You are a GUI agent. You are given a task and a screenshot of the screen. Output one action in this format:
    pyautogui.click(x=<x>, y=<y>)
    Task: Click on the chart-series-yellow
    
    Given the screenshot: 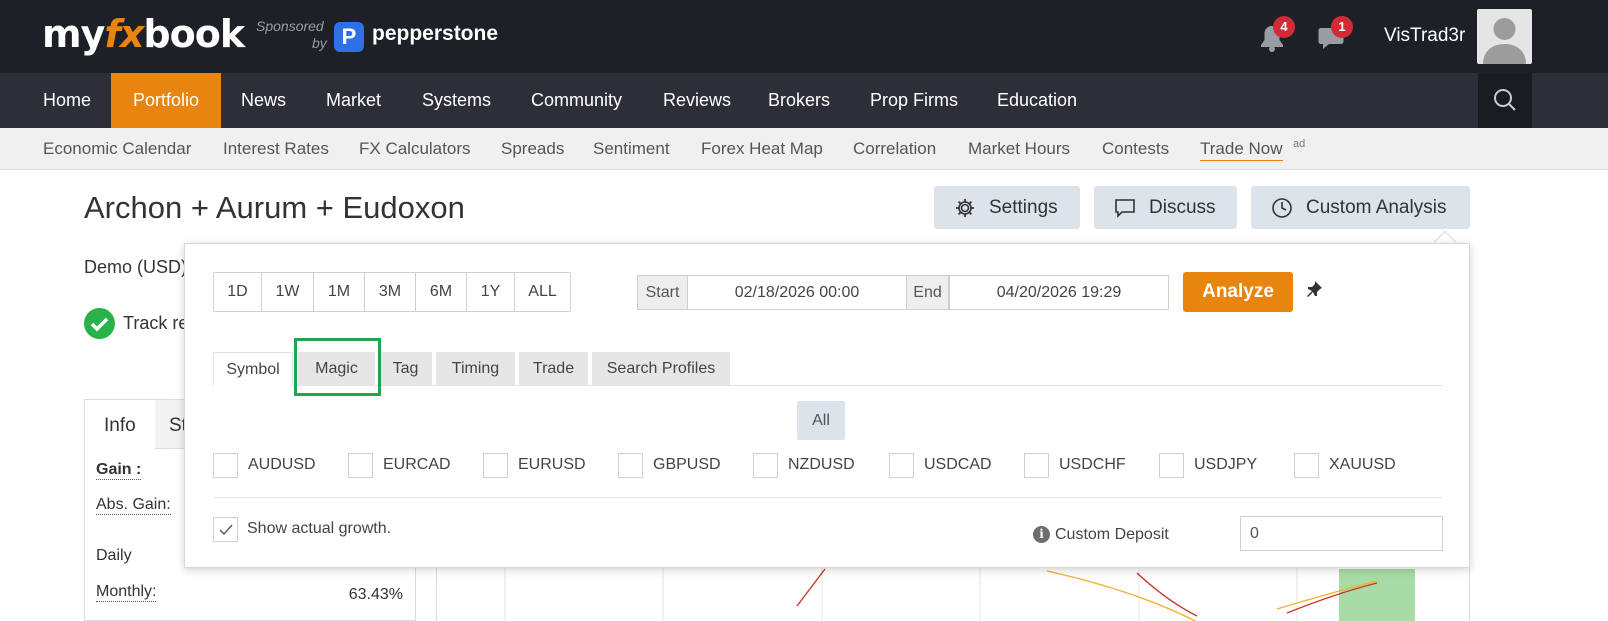 What is the action you would take?
    pyautogui.click(x=1121, y=595)
    